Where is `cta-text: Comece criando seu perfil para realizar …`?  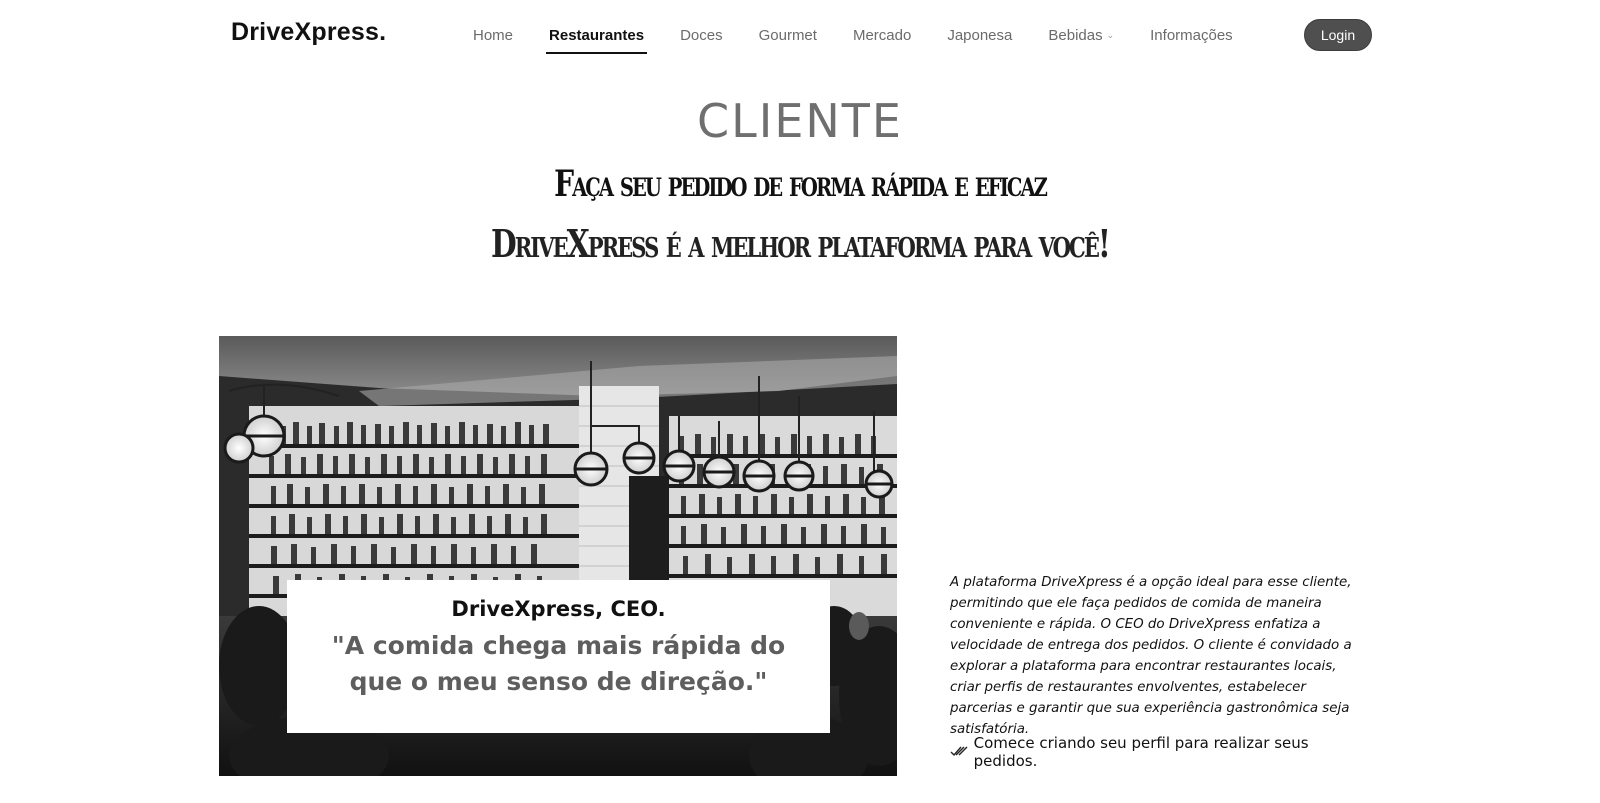
cta-text: Comece criando seu perfil para realizar … is located at coordinates (1141, 752).